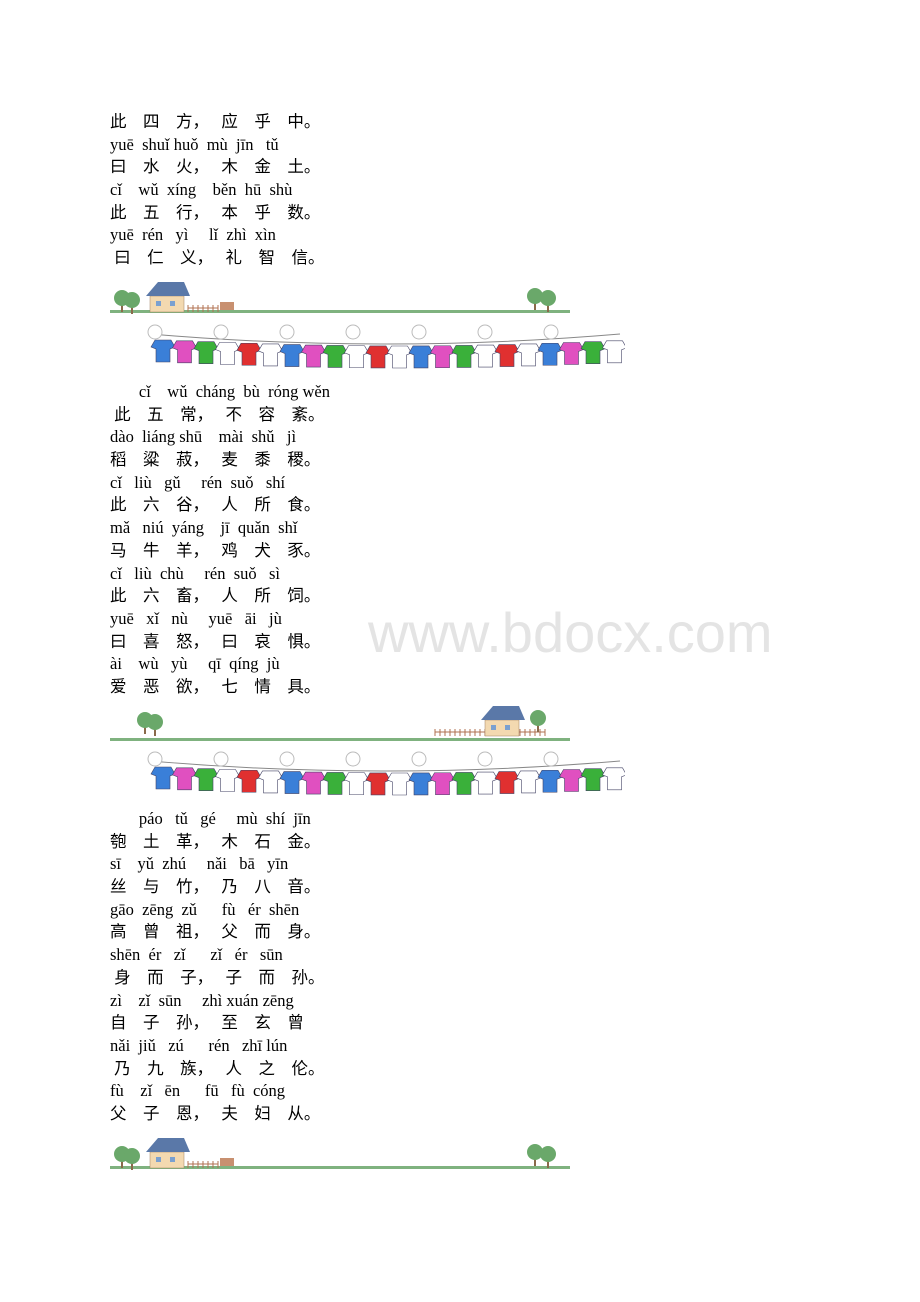  Describe the element at coordinates (202, 1000) in the screenshot. I see `pinyin-line: zì zǐ sūn zhì xuán zēng` at that location.